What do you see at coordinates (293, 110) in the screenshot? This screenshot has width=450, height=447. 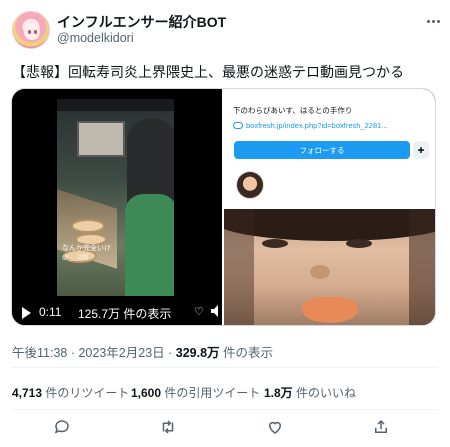 I see `profile-bio: 下のわらびあいす、はるとの手作り` at bounding box center [293, 110].